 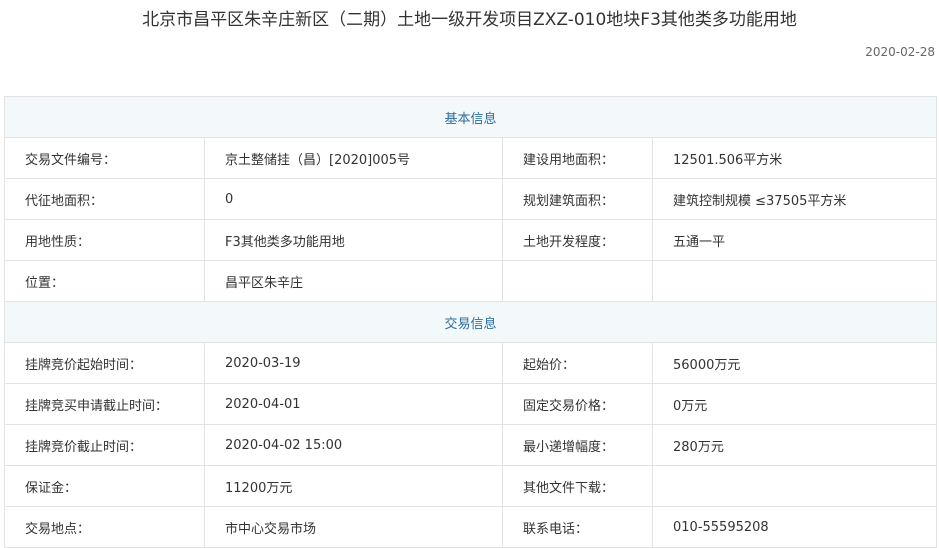 I want to click on field-value, so click(x=794, y=281).